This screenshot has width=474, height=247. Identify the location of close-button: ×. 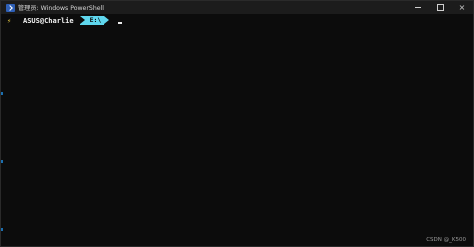
(462, 7).